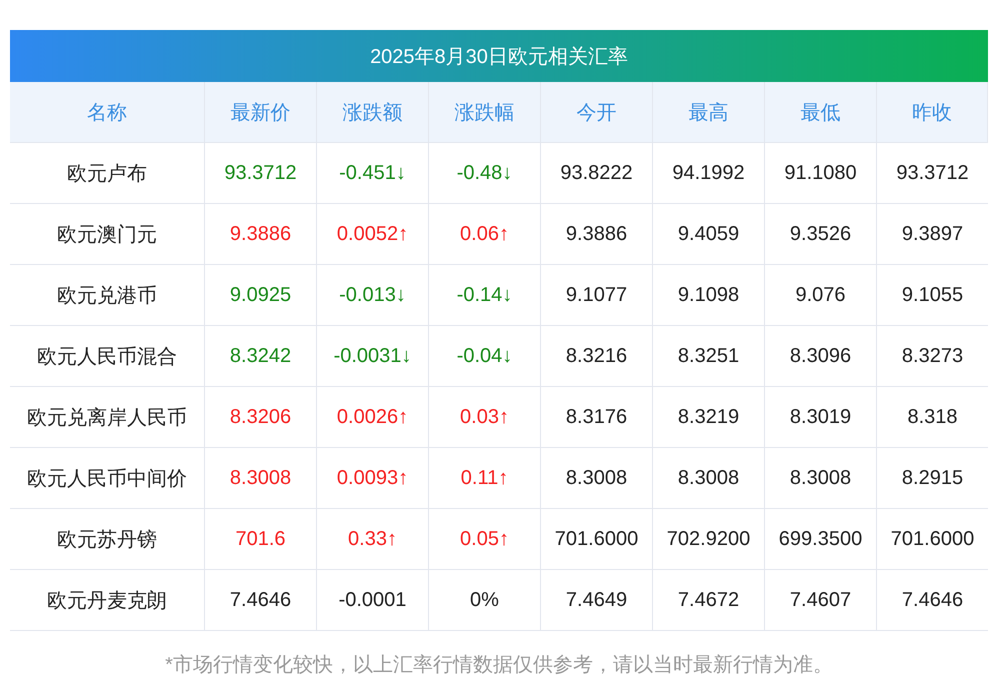 The height and width of the screenshot is (698, 1000). I want to click on column-header: 涨跌额, so click(373, 112).